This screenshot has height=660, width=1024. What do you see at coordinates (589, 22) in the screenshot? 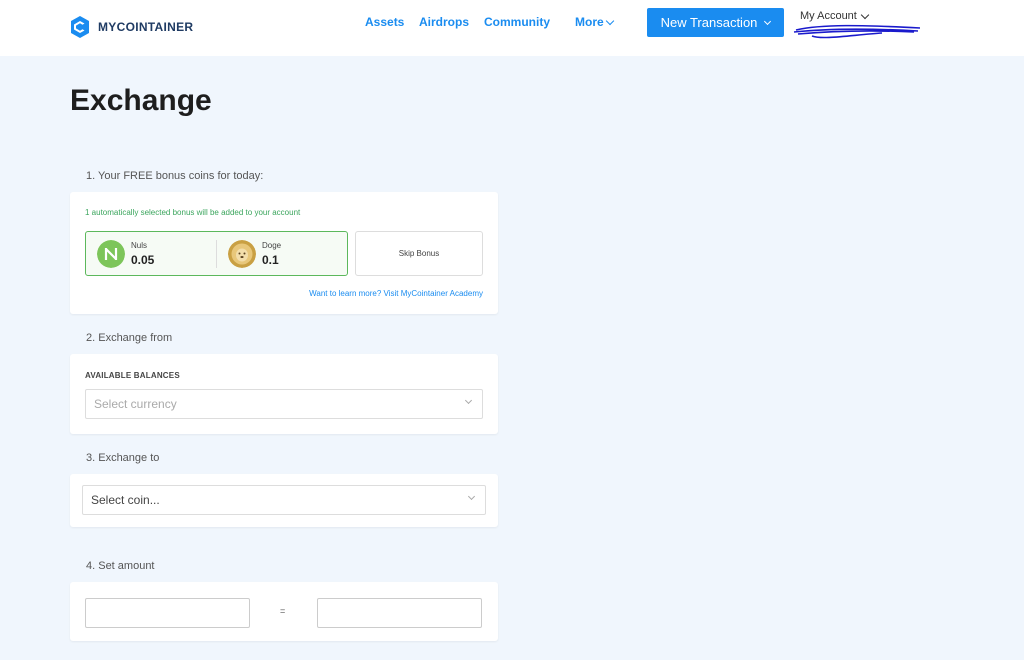
I see `nav-more-label: More` at bounding box center [589, 22].